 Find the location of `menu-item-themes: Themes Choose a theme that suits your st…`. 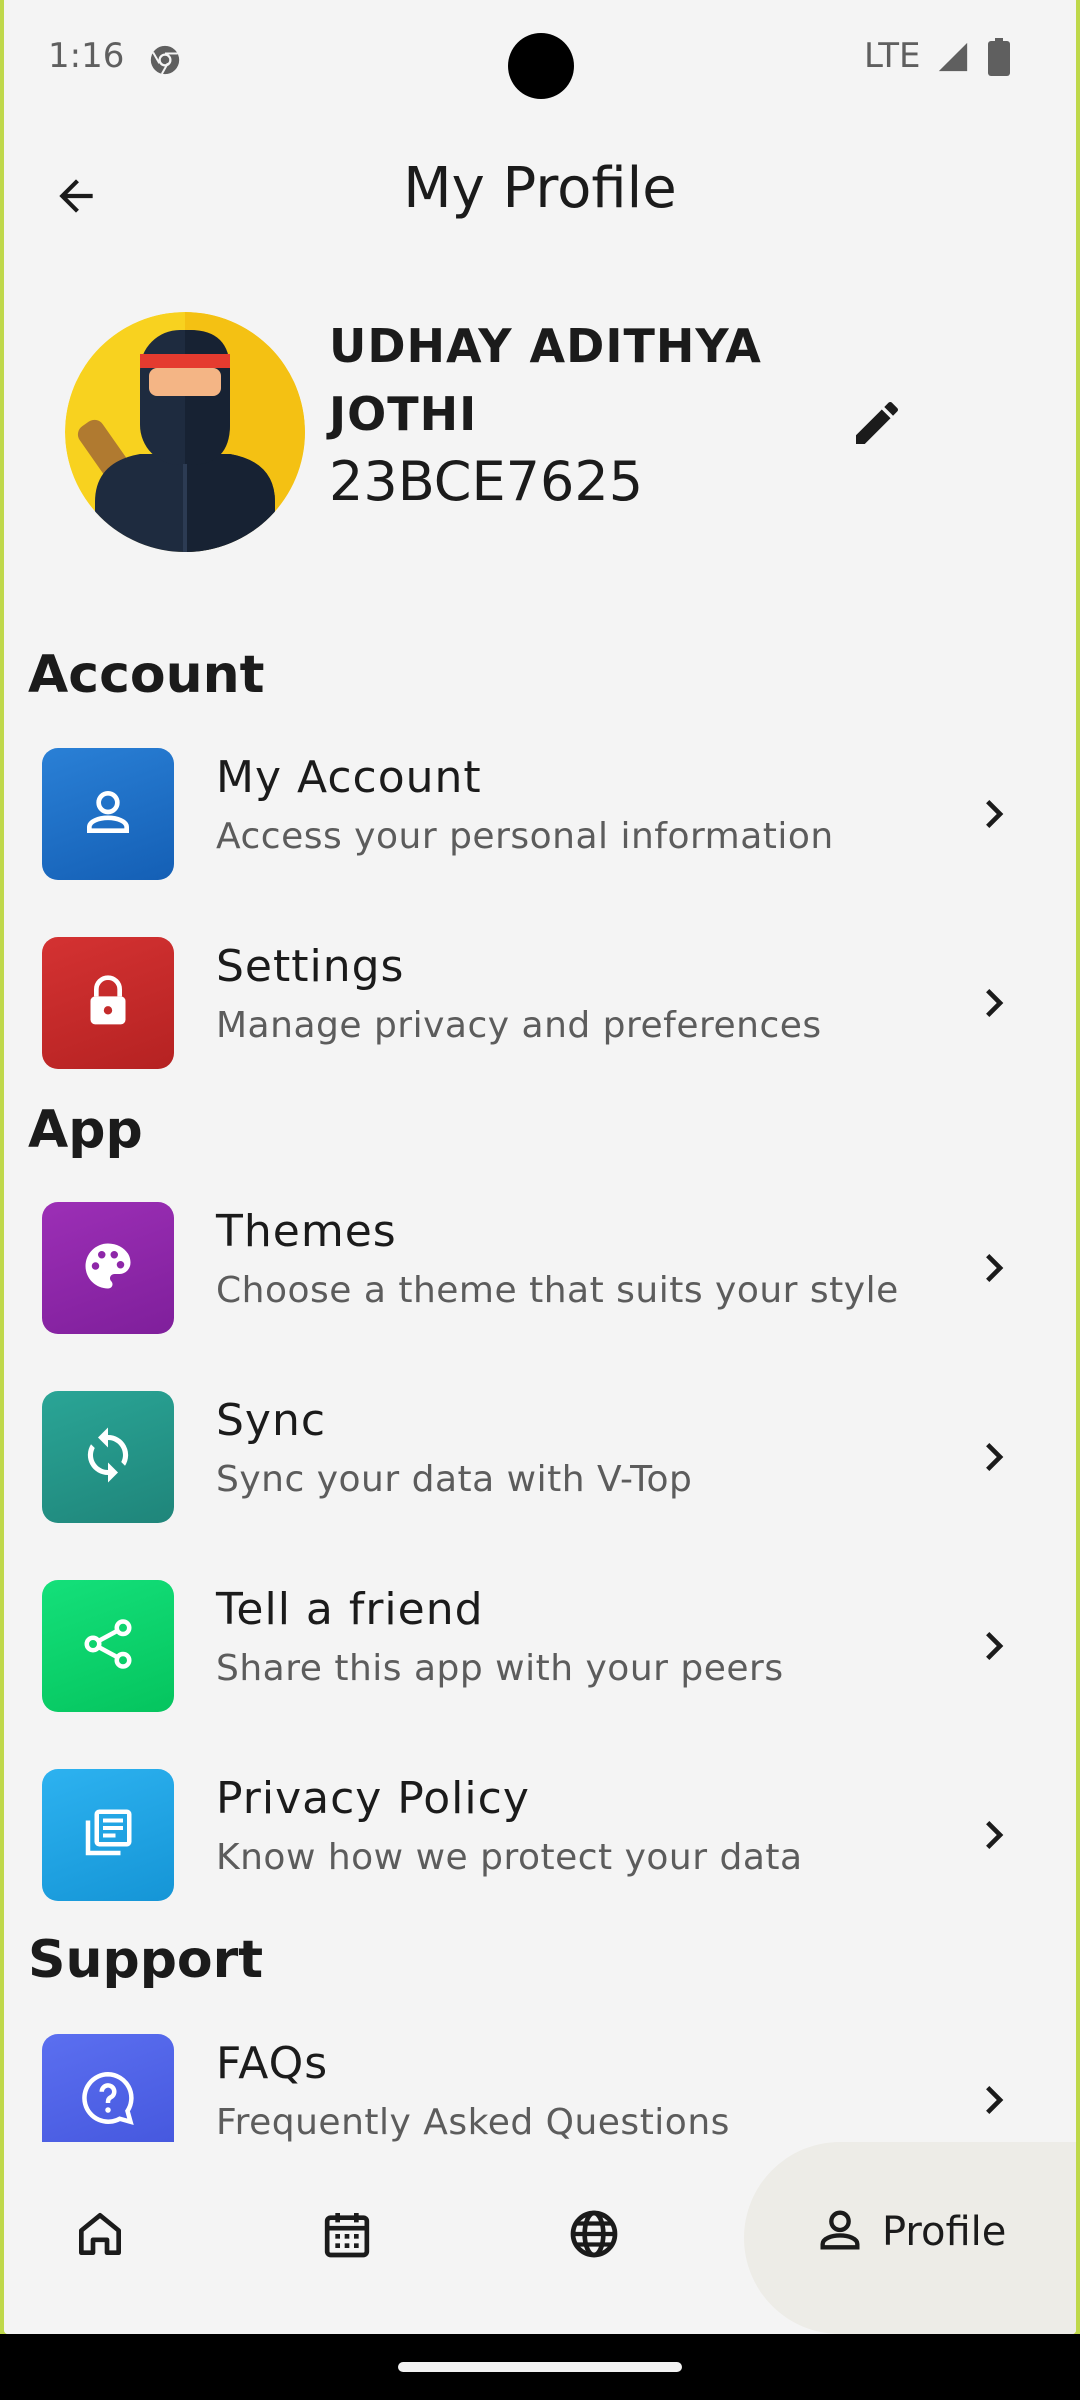

menu-item-themes: Themes Choose a theme that suits your st… is located at coordinates (540, 1265).